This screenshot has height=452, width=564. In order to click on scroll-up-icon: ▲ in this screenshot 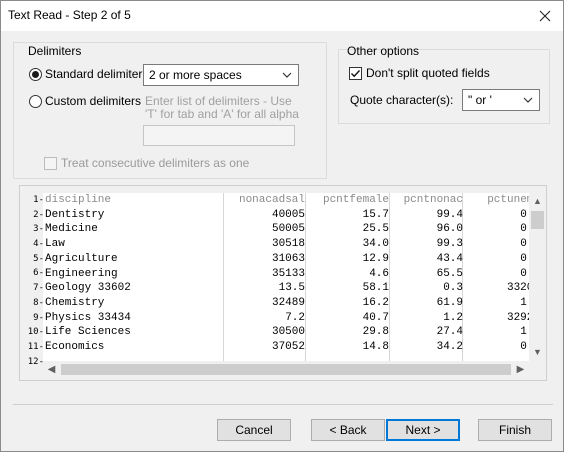, I will do `click(537, 201)`.